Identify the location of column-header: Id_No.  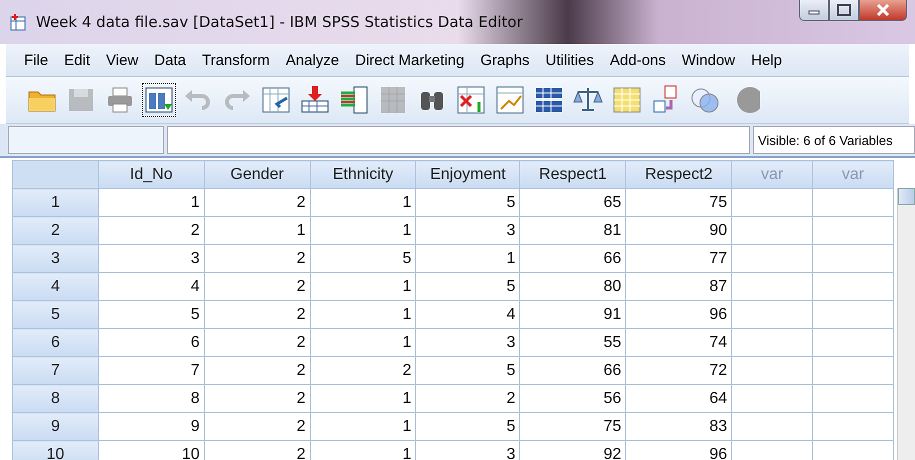
(151, 174).